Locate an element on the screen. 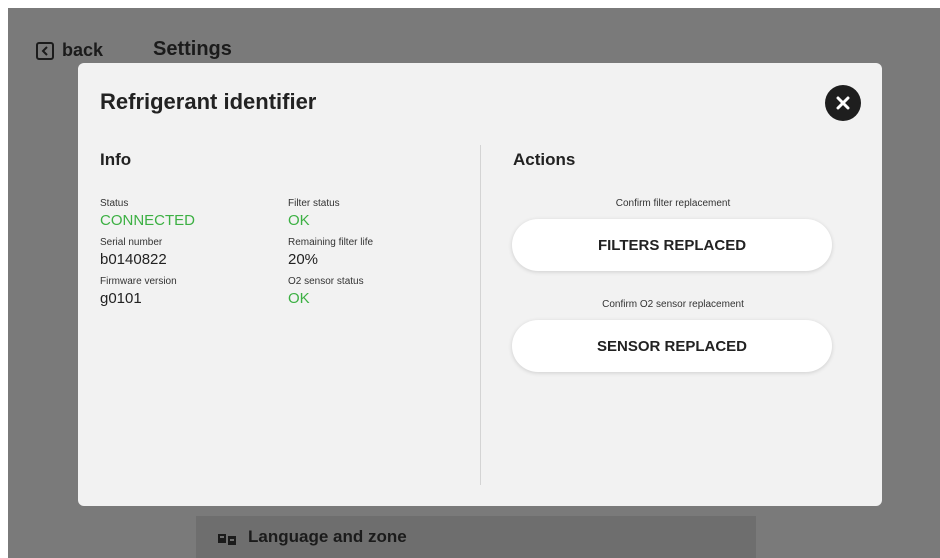 This screenshot has width=940, height=558. close-button is located at coordinates (843, 103).